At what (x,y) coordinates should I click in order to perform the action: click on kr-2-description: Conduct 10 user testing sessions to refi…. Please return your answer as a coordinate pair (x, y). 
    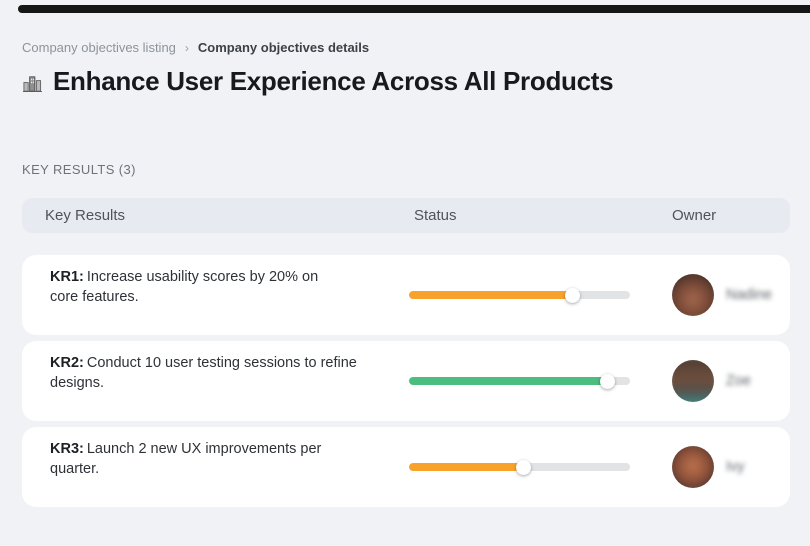
    Looking at the image, I should click on (203, 373).